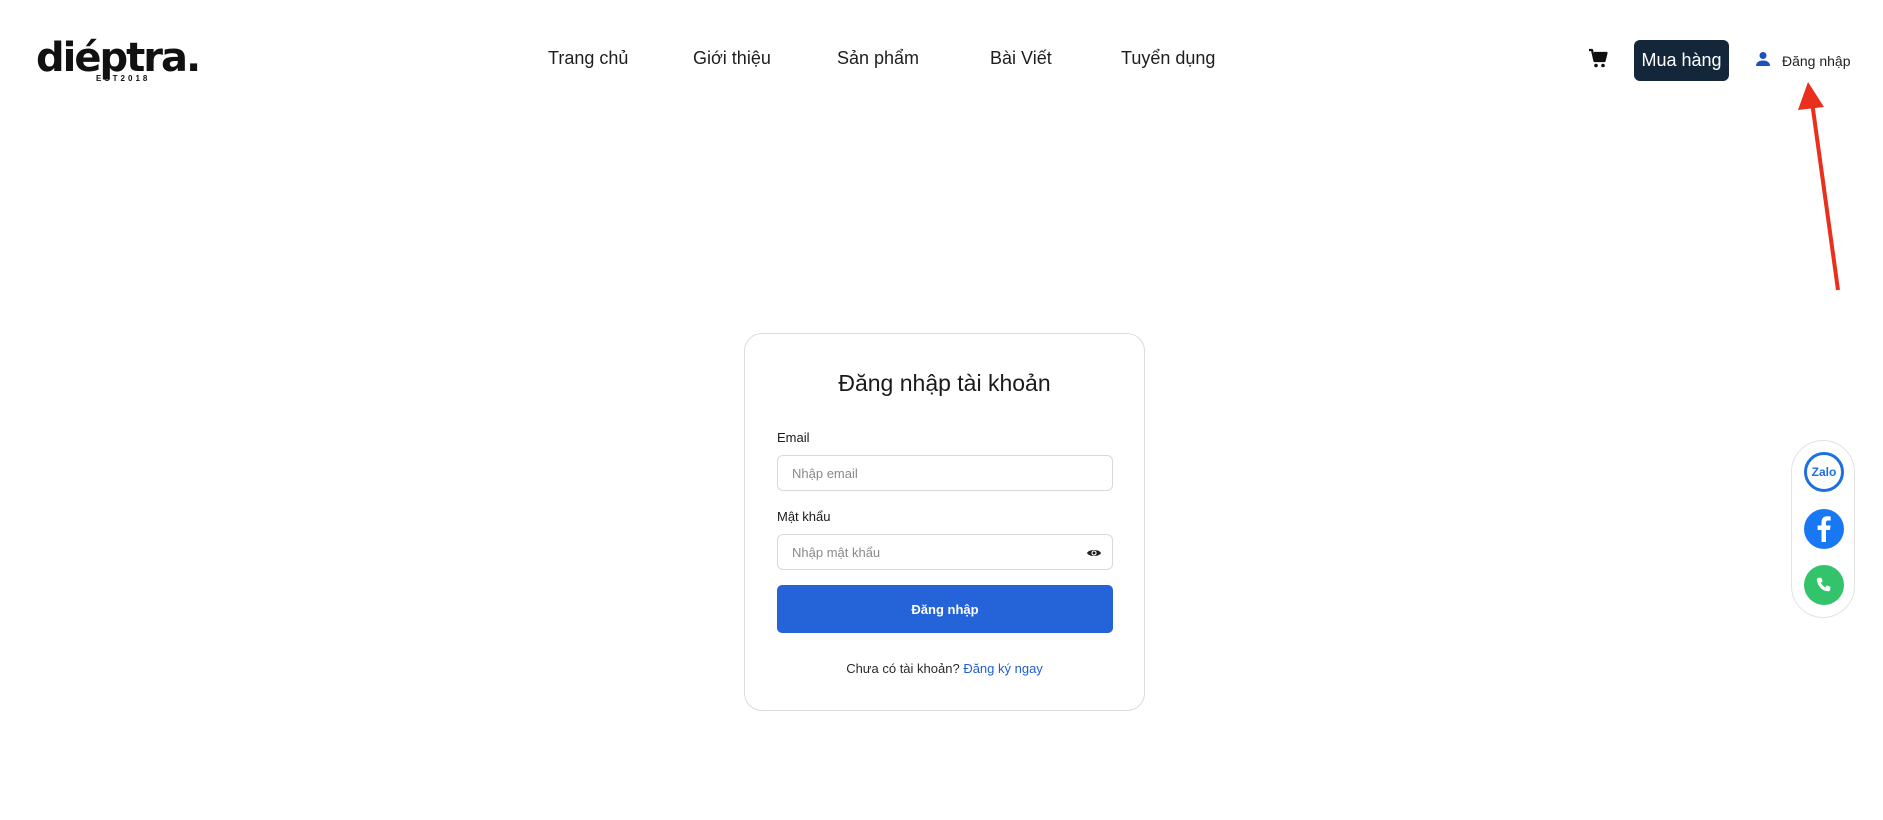 This screenshot has width=1883, height=820. What do you see at coordinates (1681, 60) in the screenshot?
I see `buy-button: Mua hàng` at bounding box center [1681, 60].